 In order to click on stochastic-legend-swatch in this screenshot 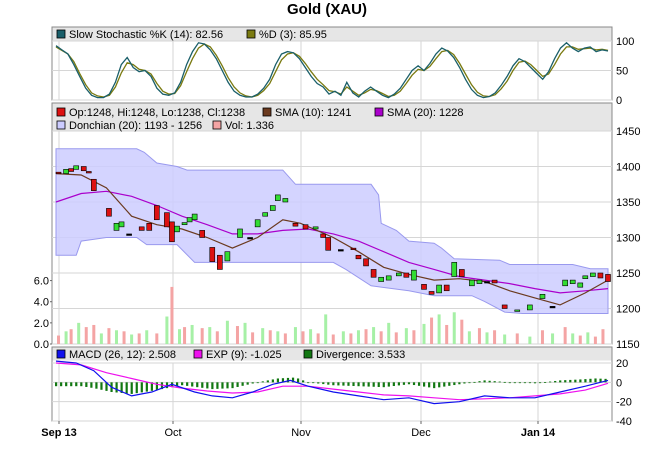, I will do `click(61, 34)`.